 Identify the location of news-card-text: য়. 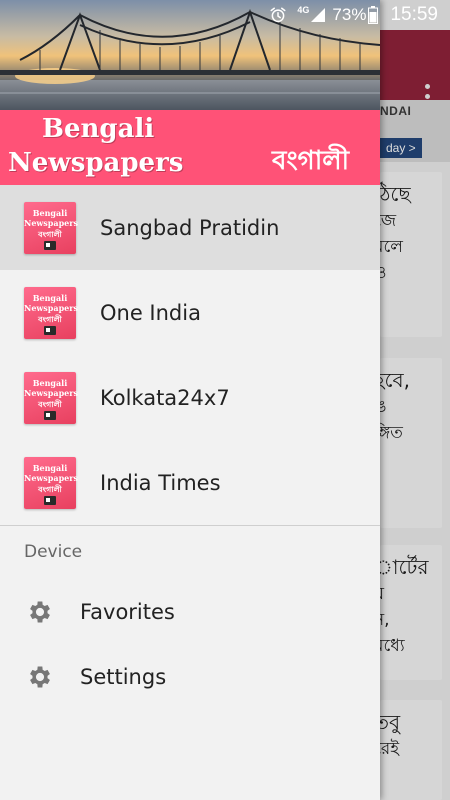
(411, 594).